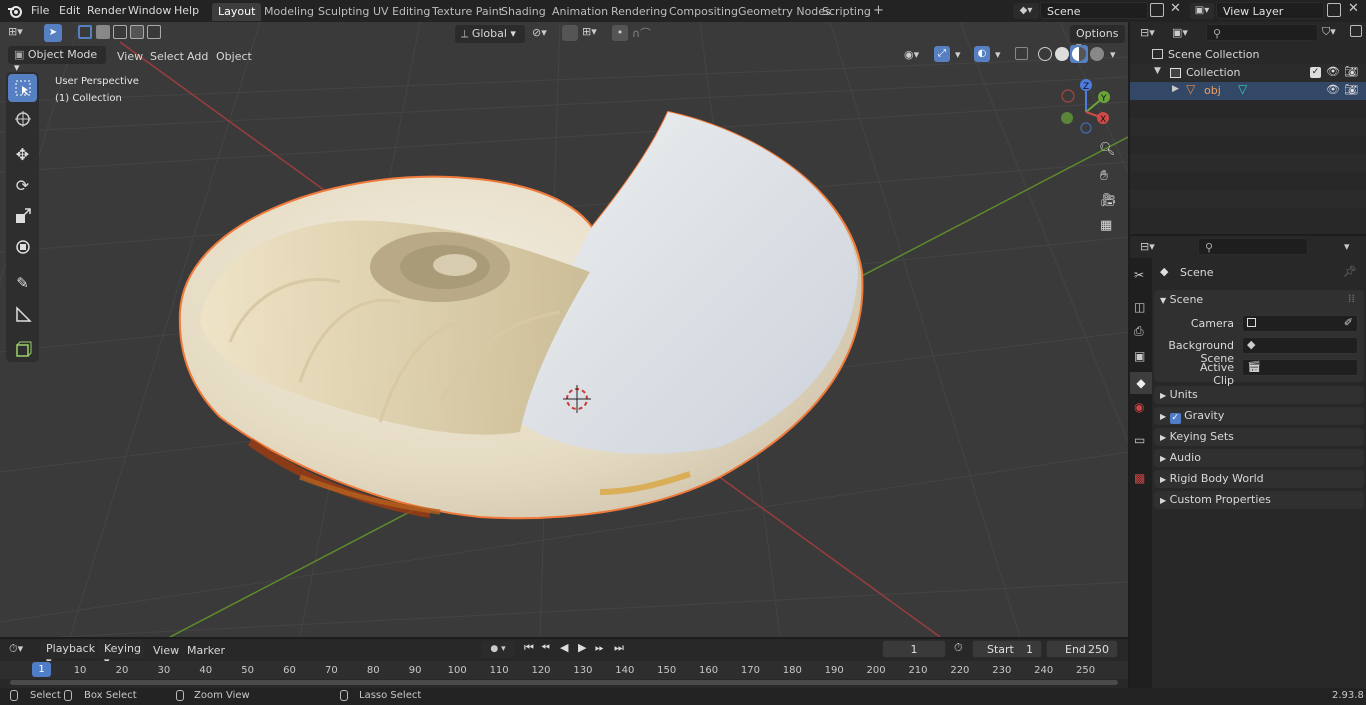 The image size is (1366, 705). What do you see at coordinates (197, 56) in the screenshot?
I see `viewport-menu-add: Add` at bounding box center [197, 56].